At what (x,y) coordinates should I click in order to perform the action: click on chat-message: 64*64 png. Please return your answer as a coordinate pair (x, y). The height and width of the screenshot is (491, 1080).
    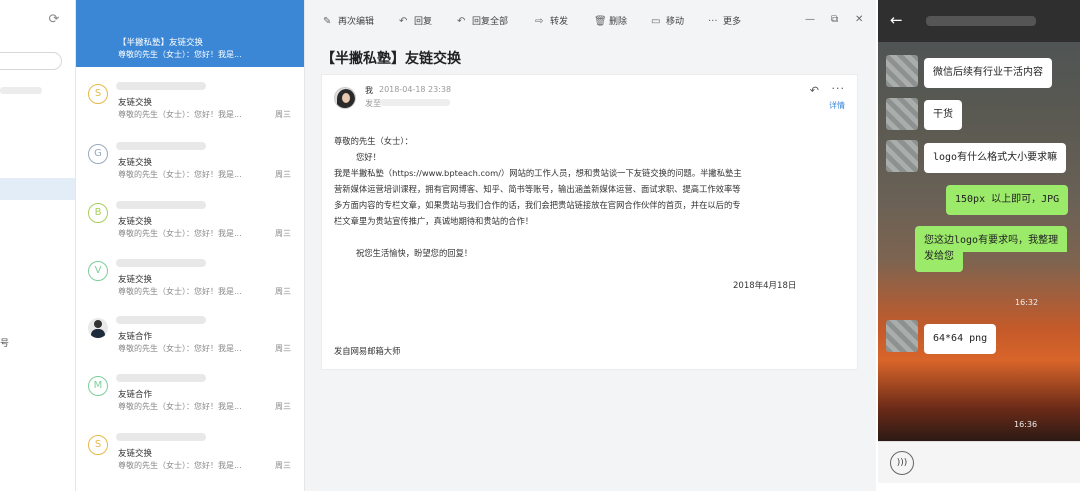
    Looking at the image, I should click on (960, 339).